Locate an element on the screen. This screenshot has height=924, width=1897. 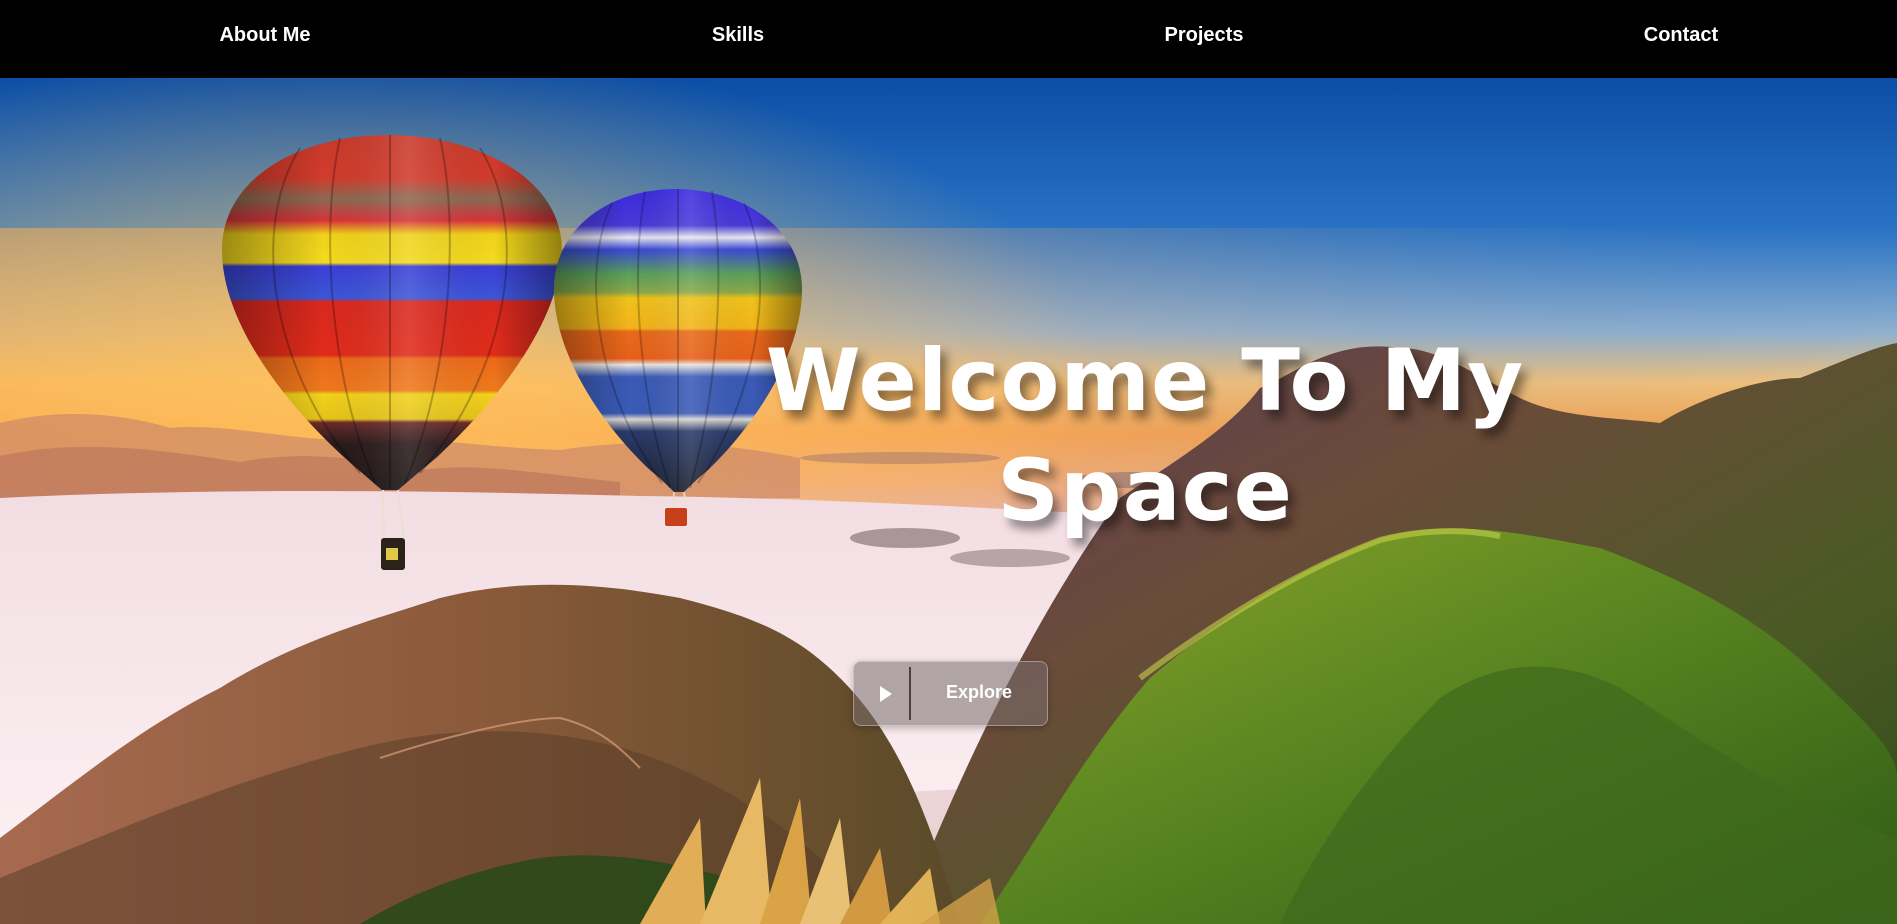
hero-title: Welcome To My Space is located at coordinates (1145, 435).